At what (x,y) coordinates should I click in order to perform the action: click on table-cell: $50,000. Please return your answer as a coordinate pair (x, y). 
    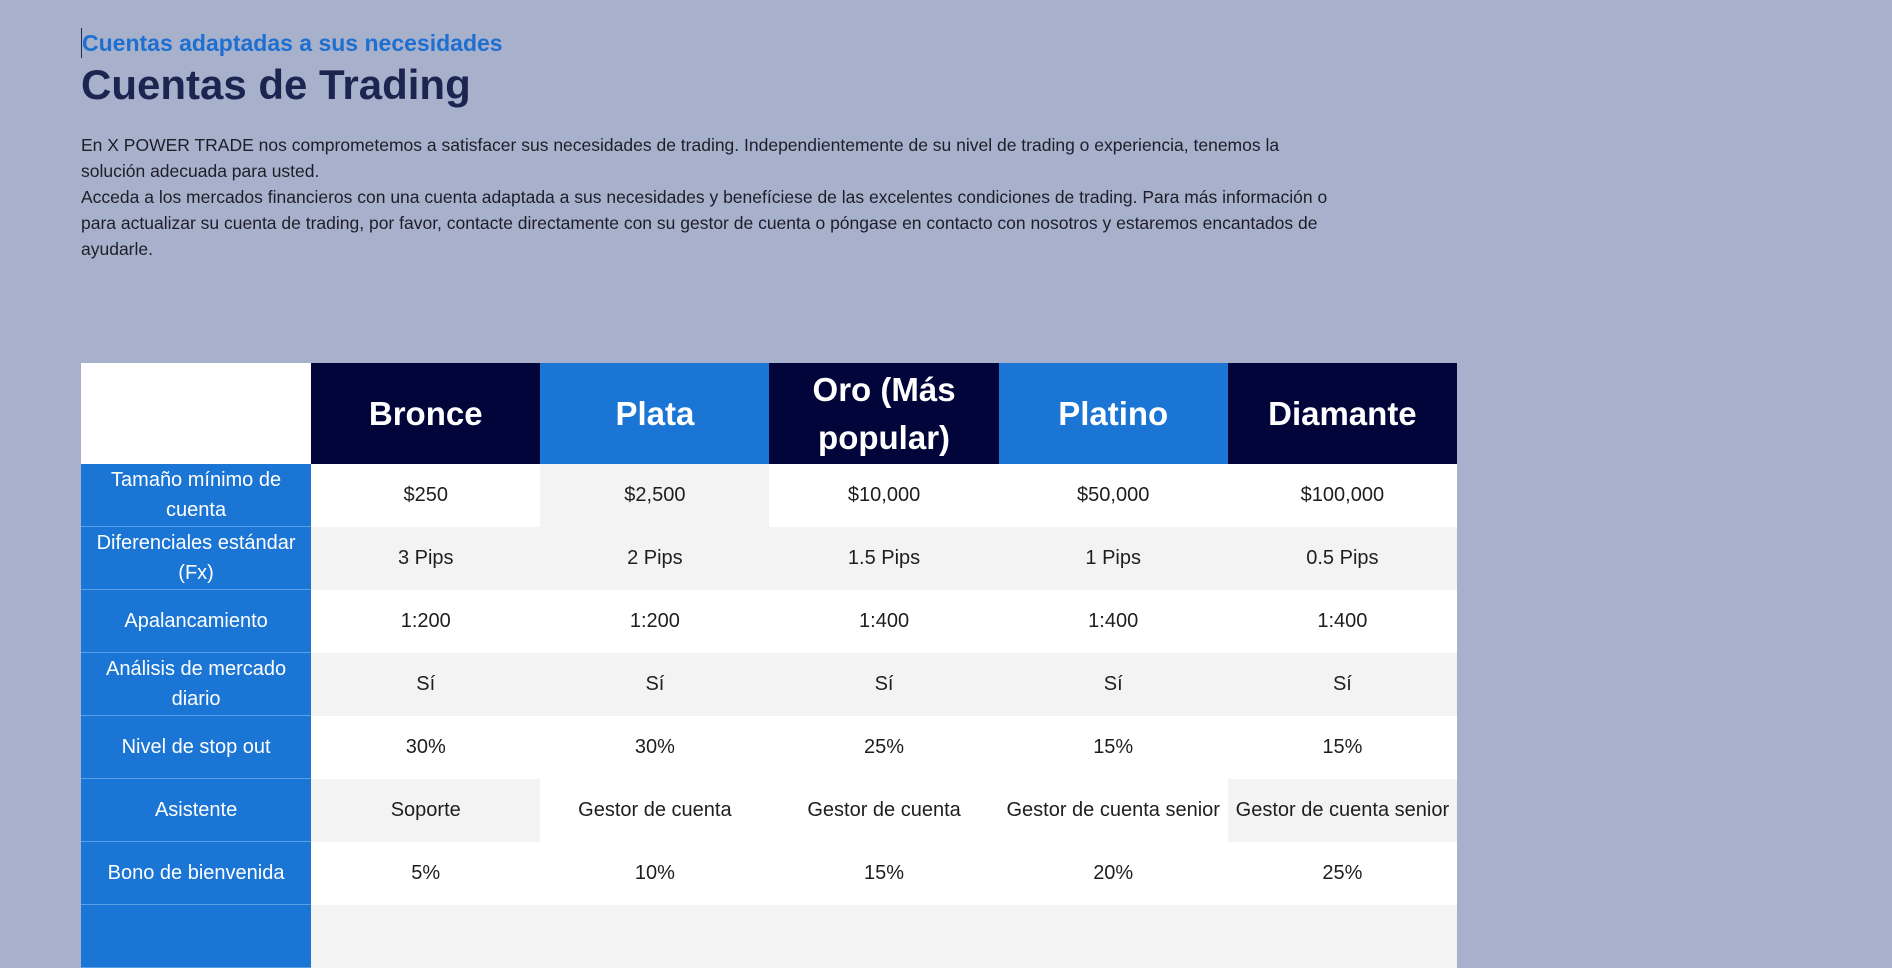
    Looking at the image, I should click on (1113, 495).